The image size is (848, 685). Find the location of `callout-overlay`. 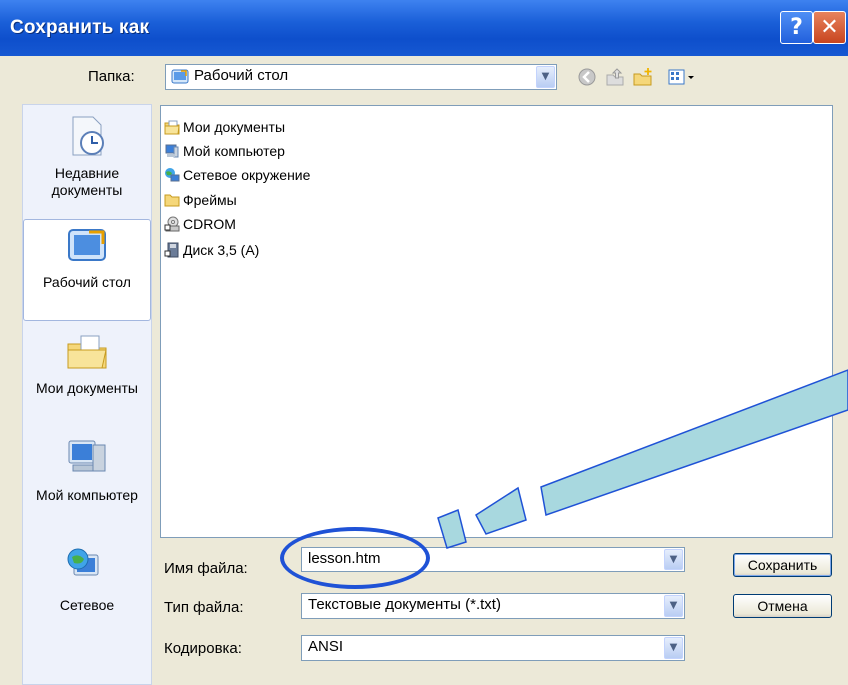

callout-overlay is located at coordinates (642, 459).